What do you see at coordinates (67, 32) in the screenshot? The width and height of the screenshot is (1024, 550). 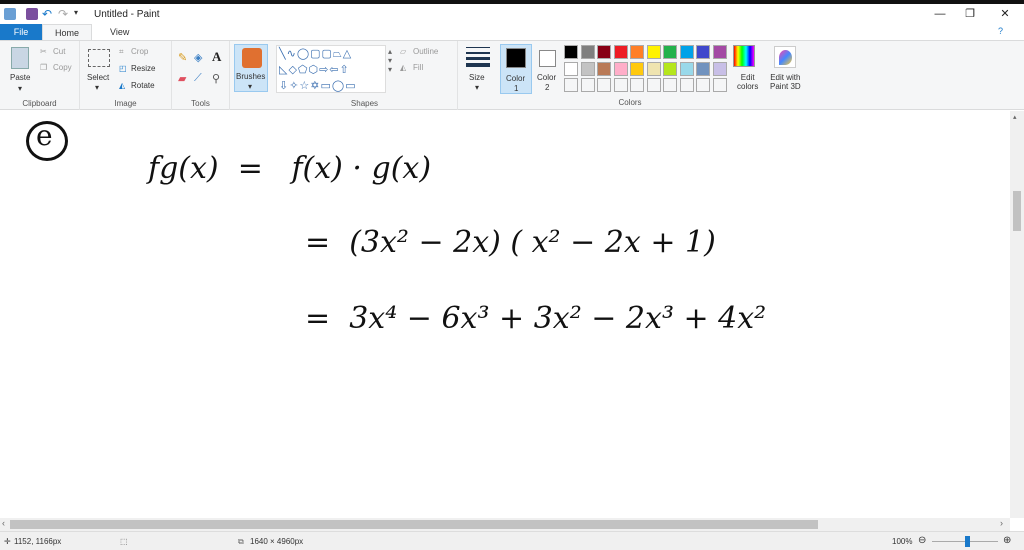 I see `tab-home: Home` at bounding box center [67, 32].